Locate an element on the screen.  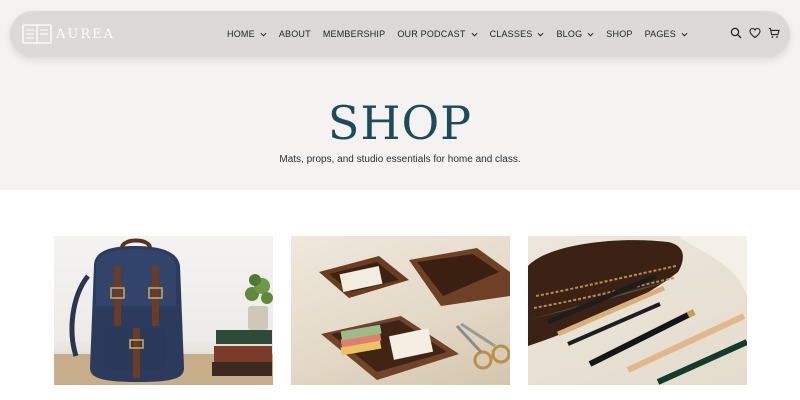
nav-item-shop: SHOP is located at coordinates (619, 34).